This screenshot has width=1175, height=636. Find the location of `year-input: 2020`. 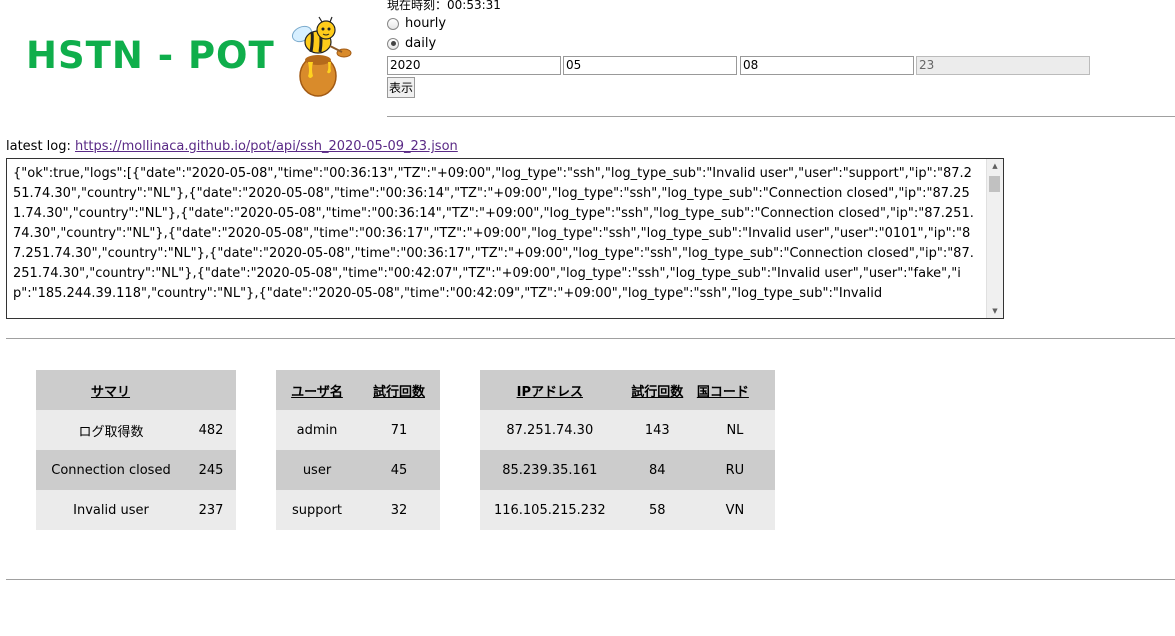

year-input: 2020 is located at coordinates (474, 65).